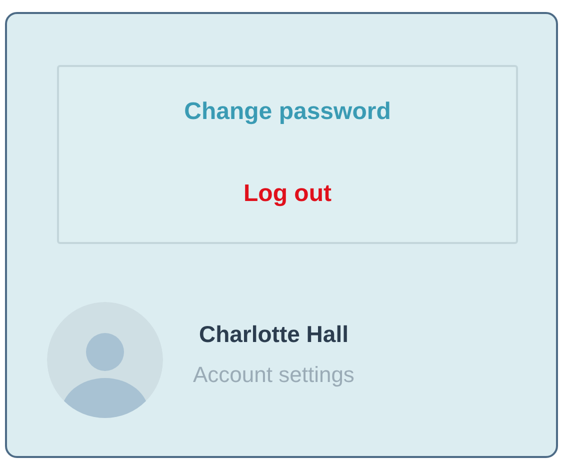  Describe the element at coordinates (273, 375) in the screenshot. I see `account-settings-link: Account settings` at that location.